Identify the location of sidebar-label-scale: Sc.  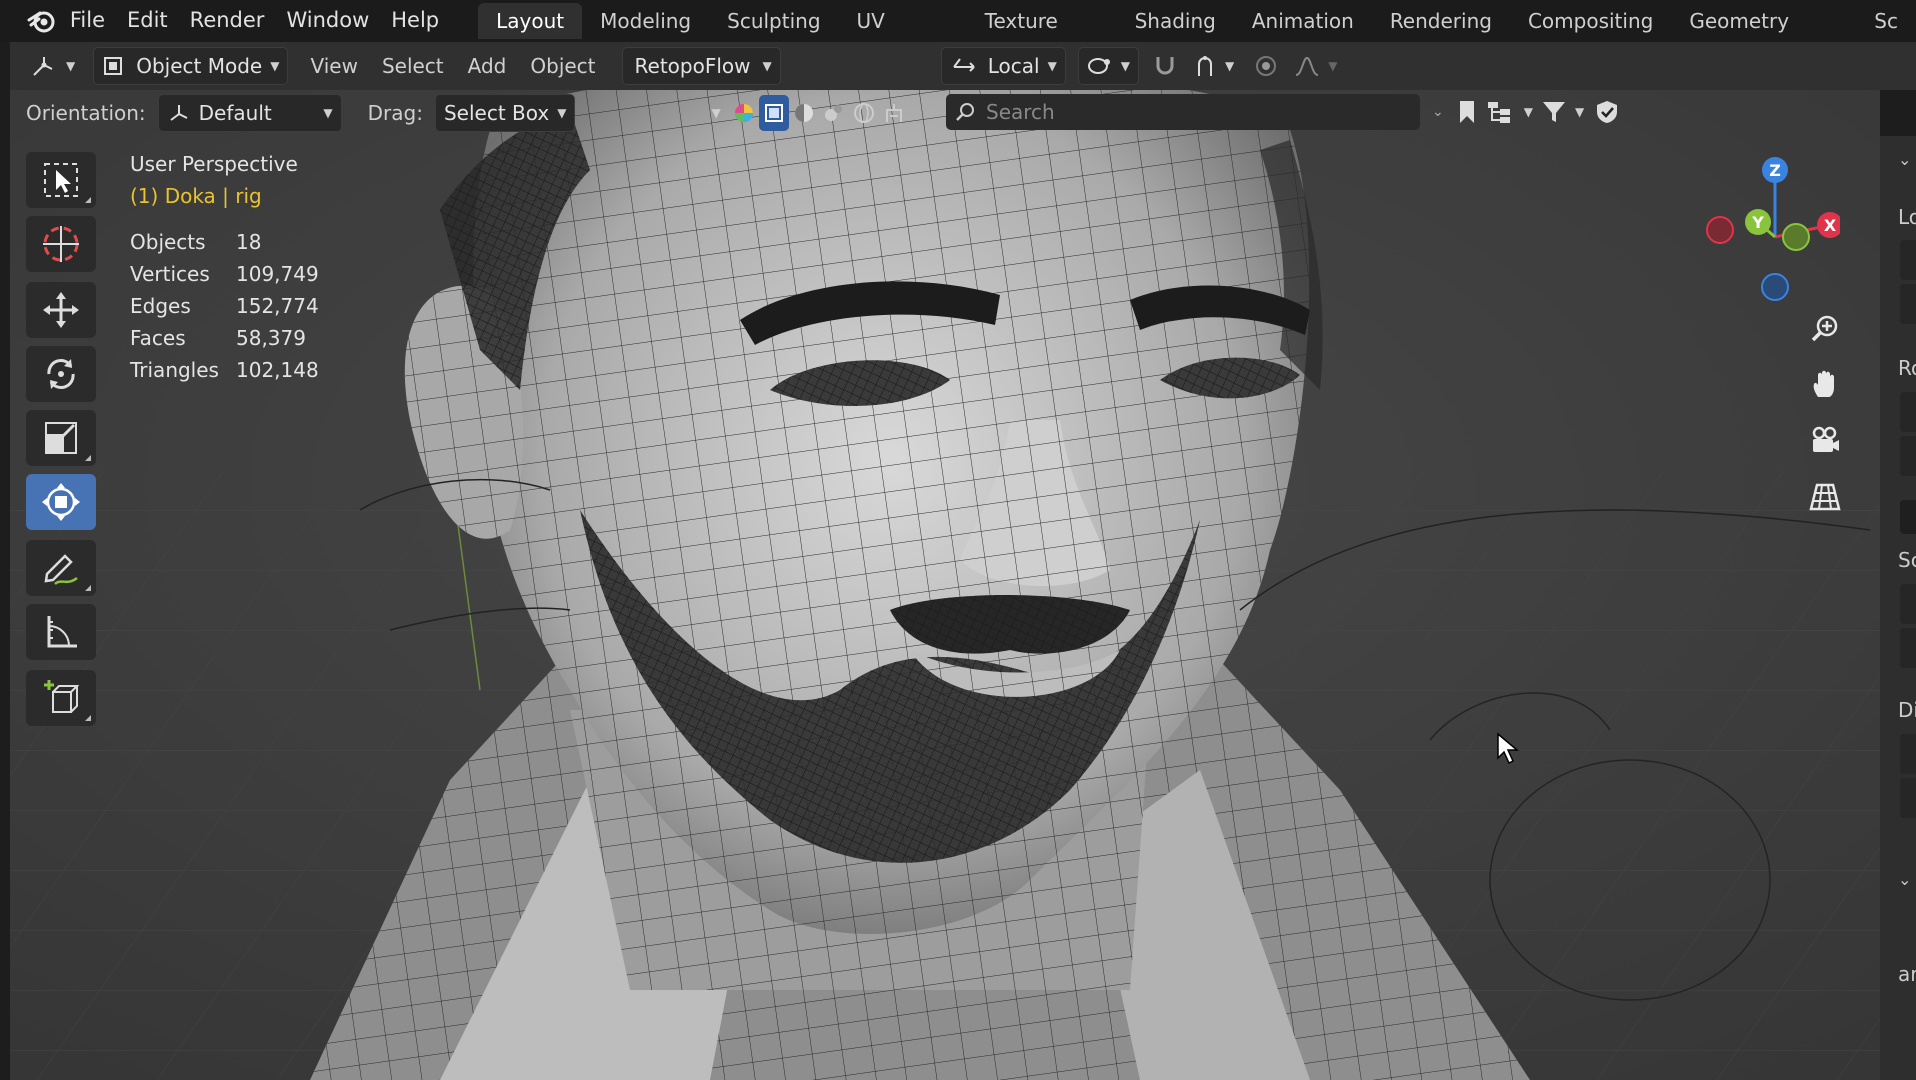
(1907, 560).